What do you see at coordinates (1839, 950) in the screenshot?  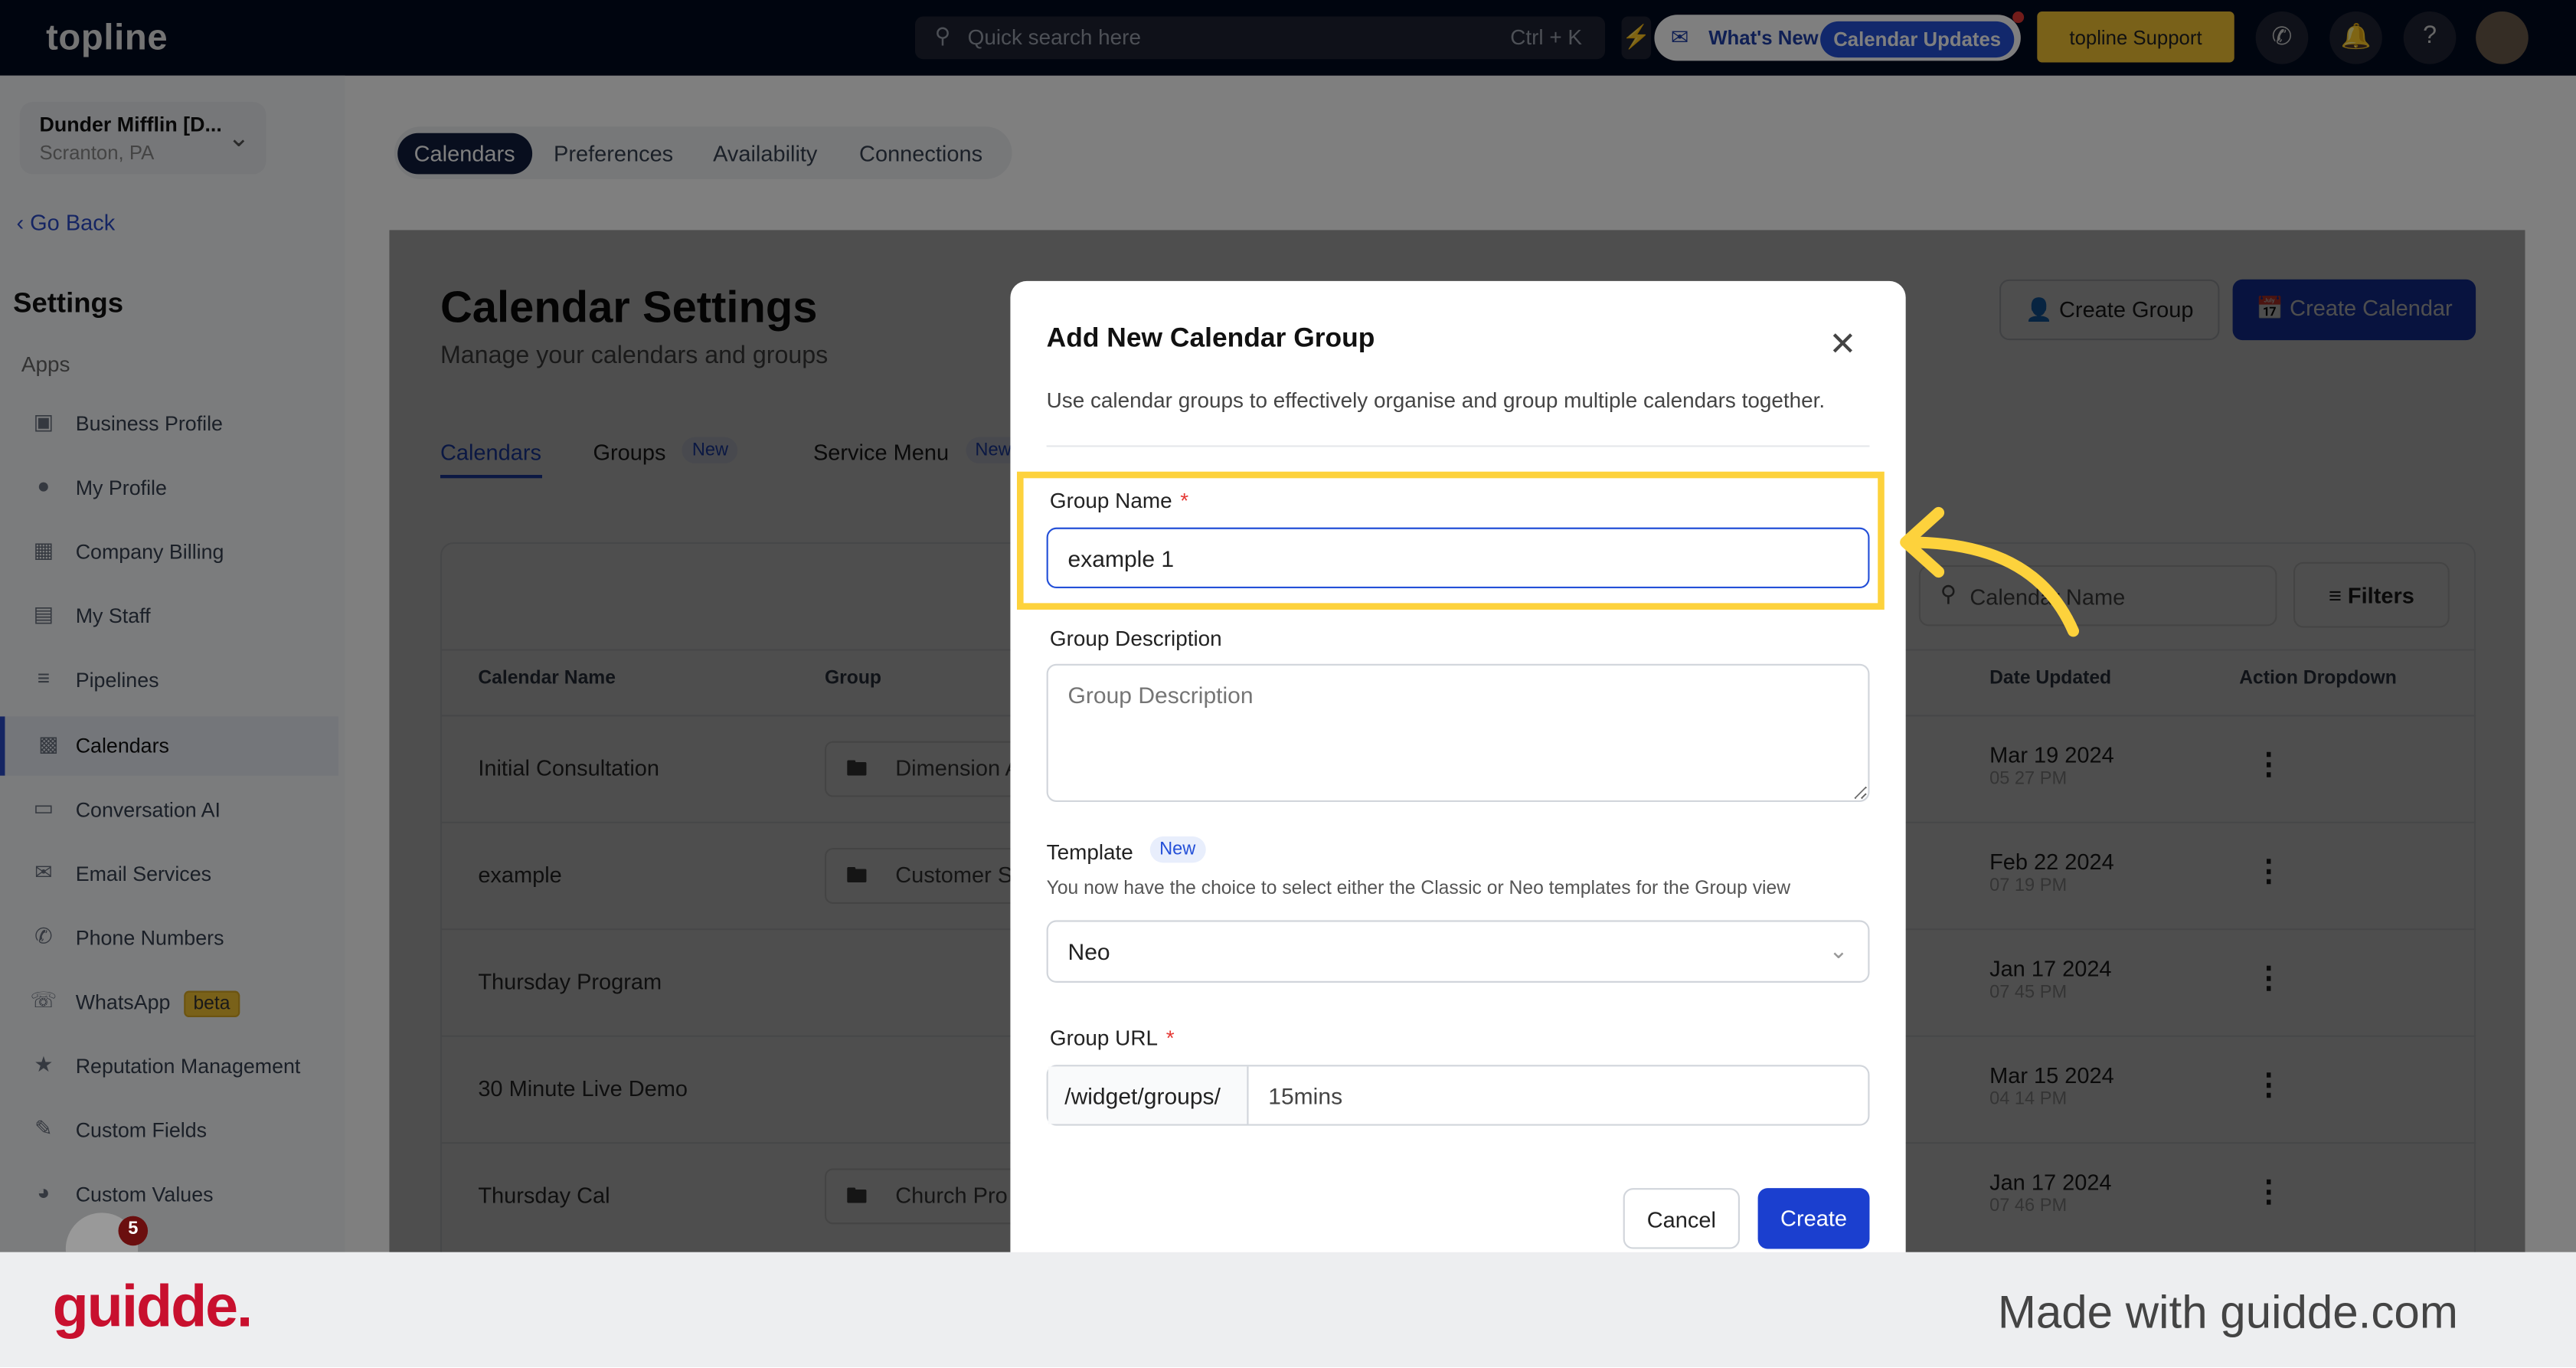 I see `chevron-down-icon: ⌄` at bounding box center [1839, 950].